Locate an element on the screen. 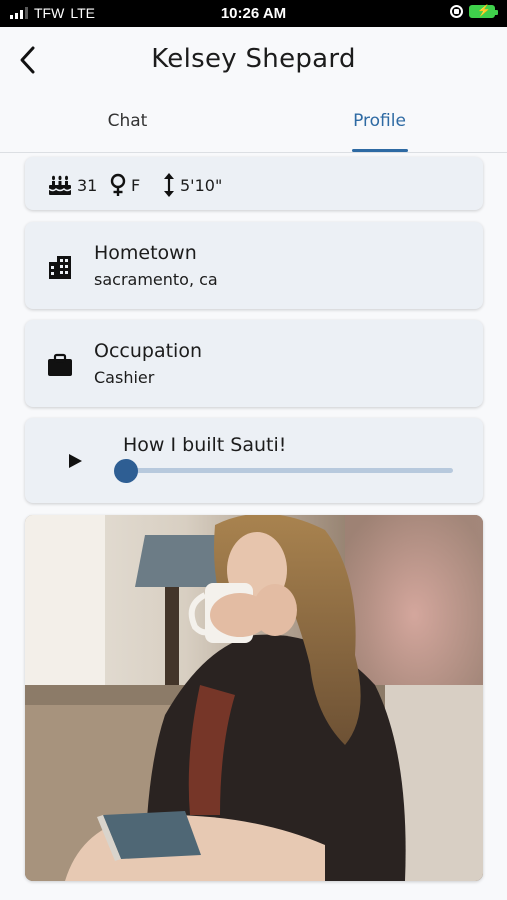  age-value: 31 is located at coordinates (87, 185).